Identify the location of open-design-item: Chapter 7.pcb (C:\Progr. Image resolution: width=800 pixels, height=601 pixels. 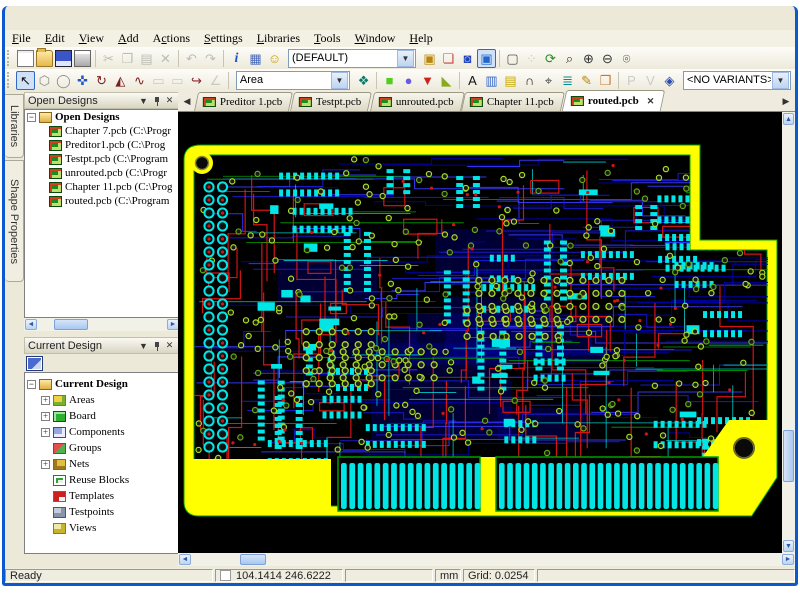
(102, 131).